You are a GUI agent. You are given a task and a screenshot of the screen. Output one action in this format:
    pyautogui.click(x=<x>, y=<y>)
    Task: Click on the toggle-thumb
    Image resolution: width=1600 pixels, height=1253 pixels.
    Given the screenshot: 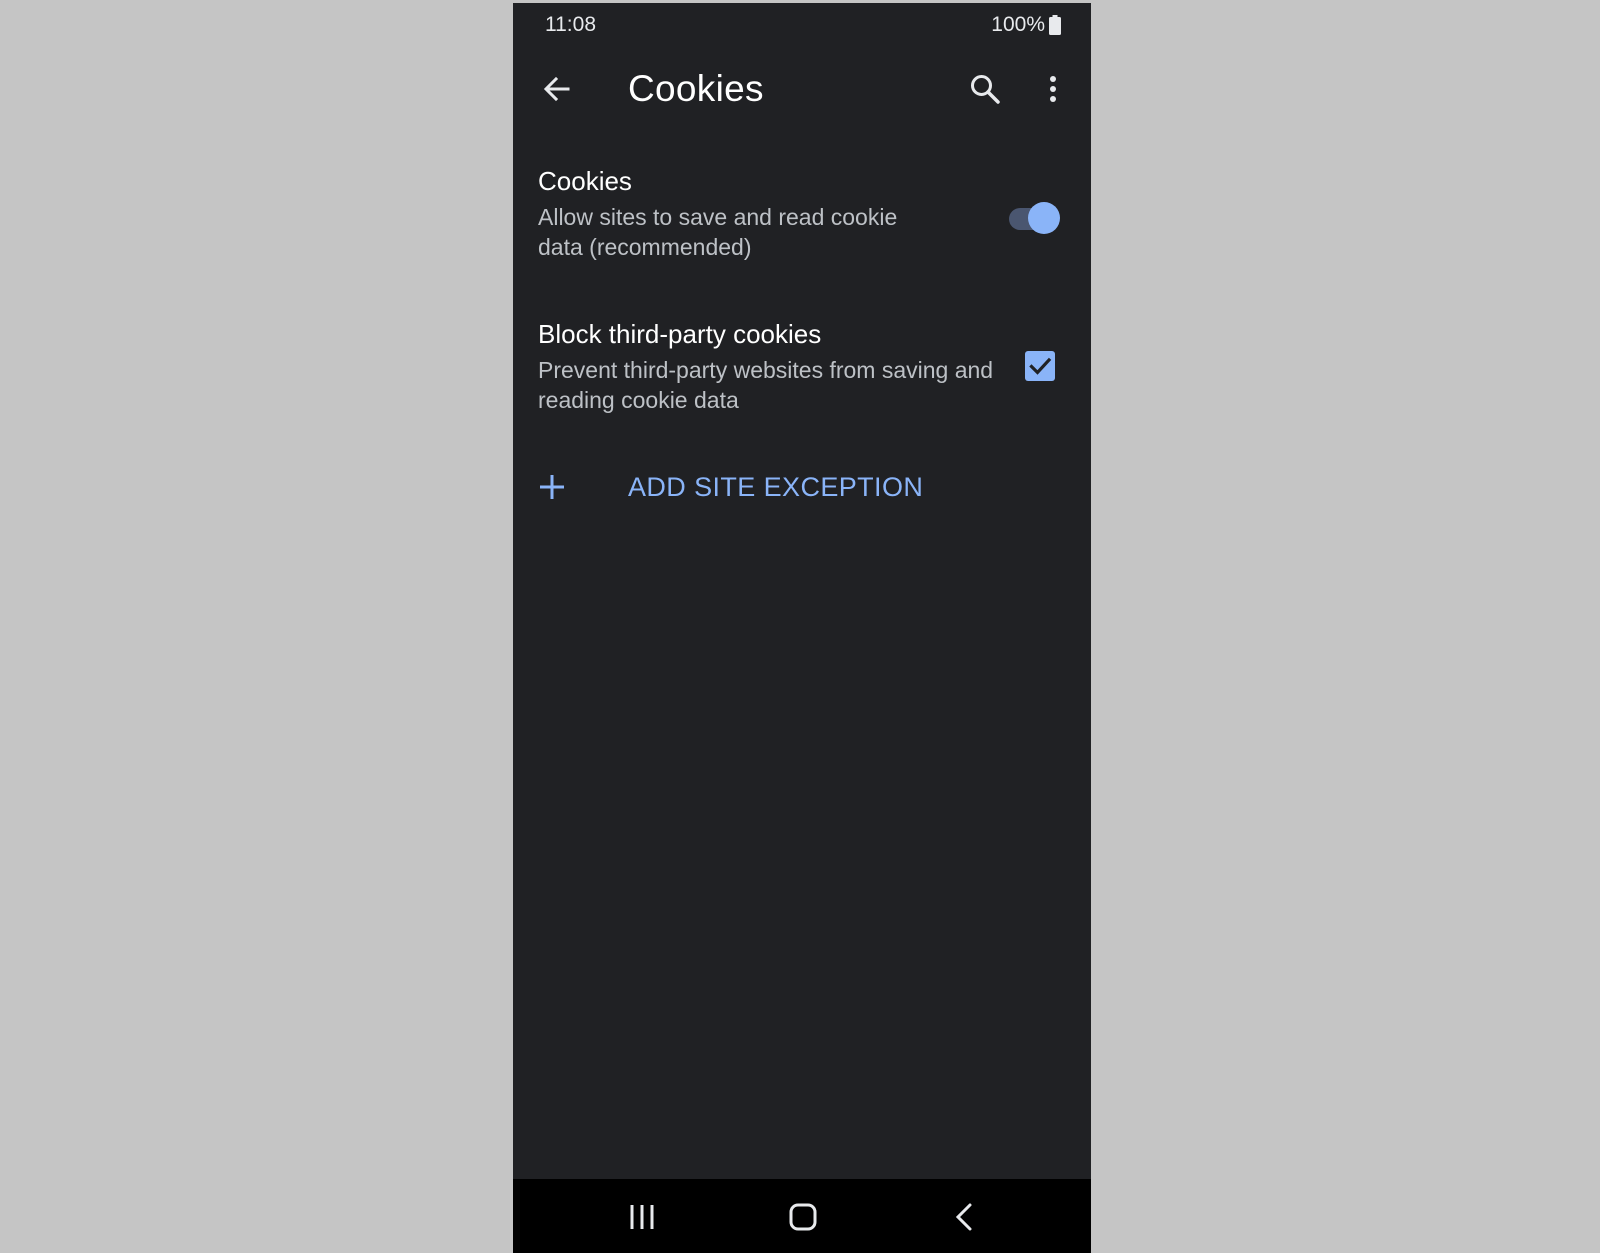 What is the action you would take?
    pyautogui.click(x=1044, y=218)
    